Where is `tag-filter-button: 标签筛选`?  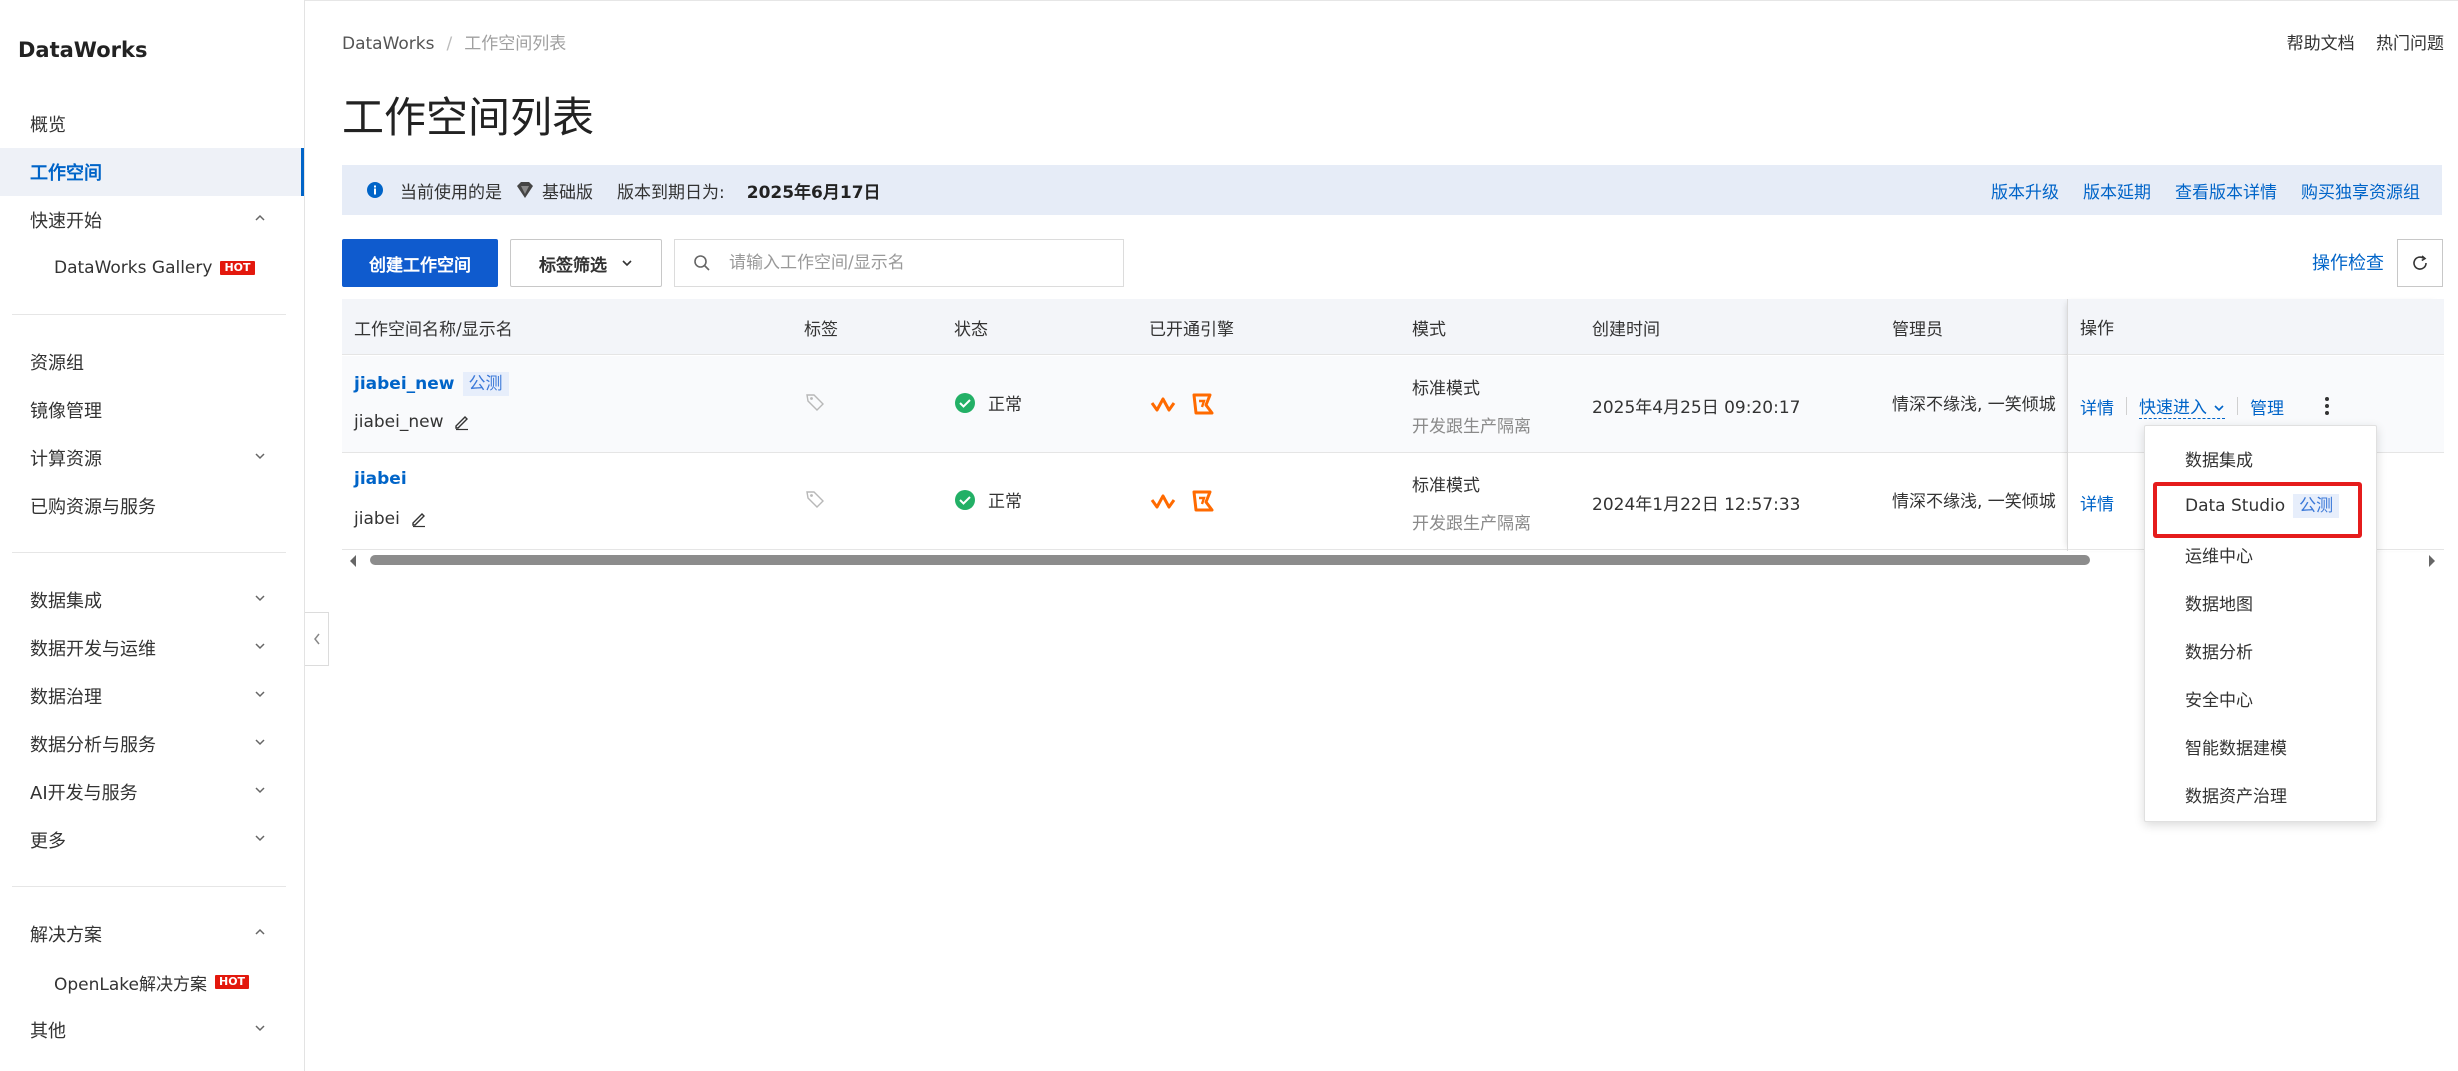 tag-filter-button: 标签筛选 is located at coordinates (586, 263).